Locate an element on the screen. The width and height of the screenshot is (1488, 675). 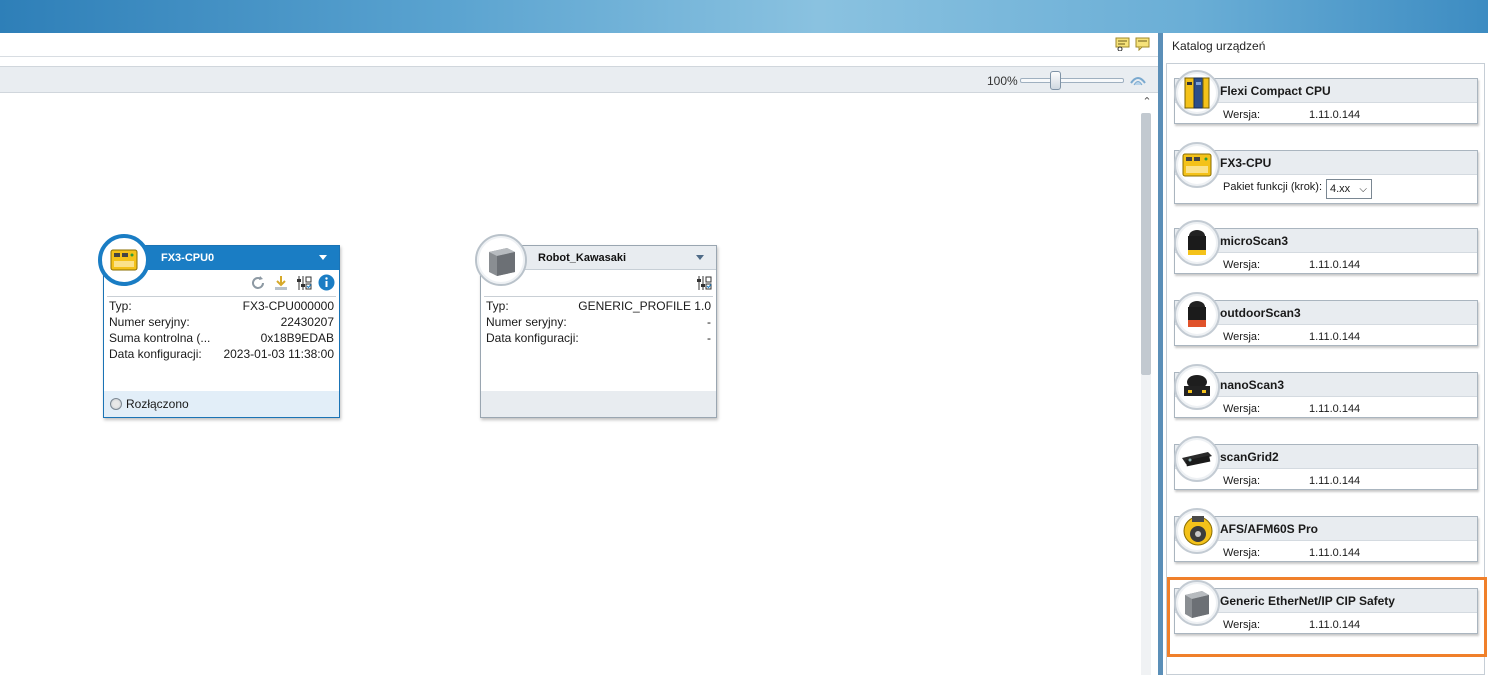
download-icon is located at coordinates (280, 282).